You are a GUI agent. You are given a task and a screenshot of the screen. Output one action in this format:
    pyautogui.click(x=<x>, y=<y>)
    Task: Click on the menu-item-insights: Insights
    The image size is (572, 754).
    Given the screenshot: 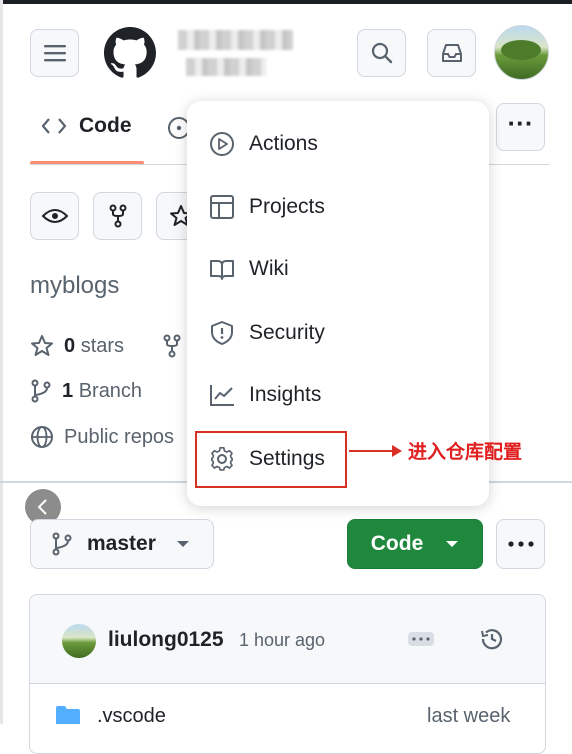 What is the action you would take?
    pyautogui.click(x=265, y=395)
    